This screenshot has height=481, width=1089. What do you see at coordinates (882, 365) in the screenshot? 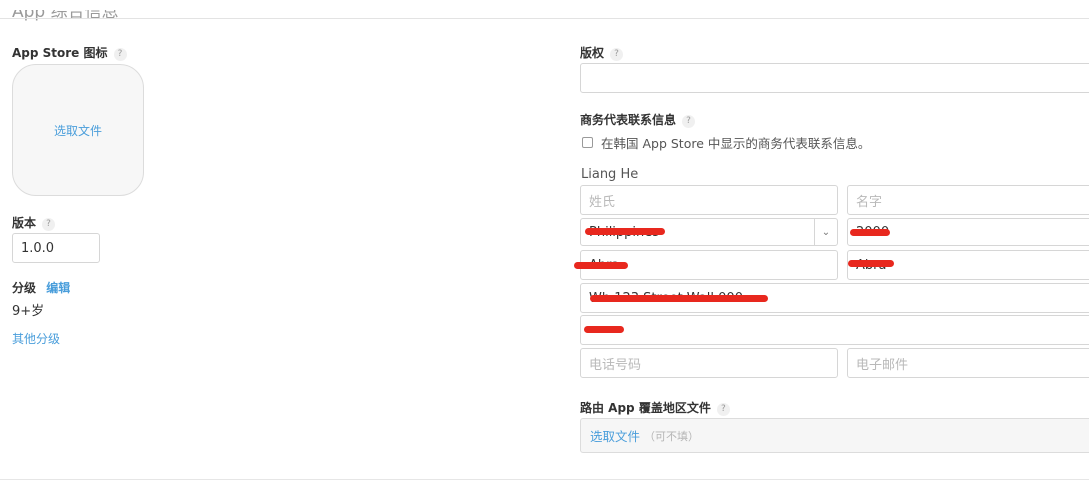
I see `email-placeholder: 电子邮件` at bounding box center [882, 365].